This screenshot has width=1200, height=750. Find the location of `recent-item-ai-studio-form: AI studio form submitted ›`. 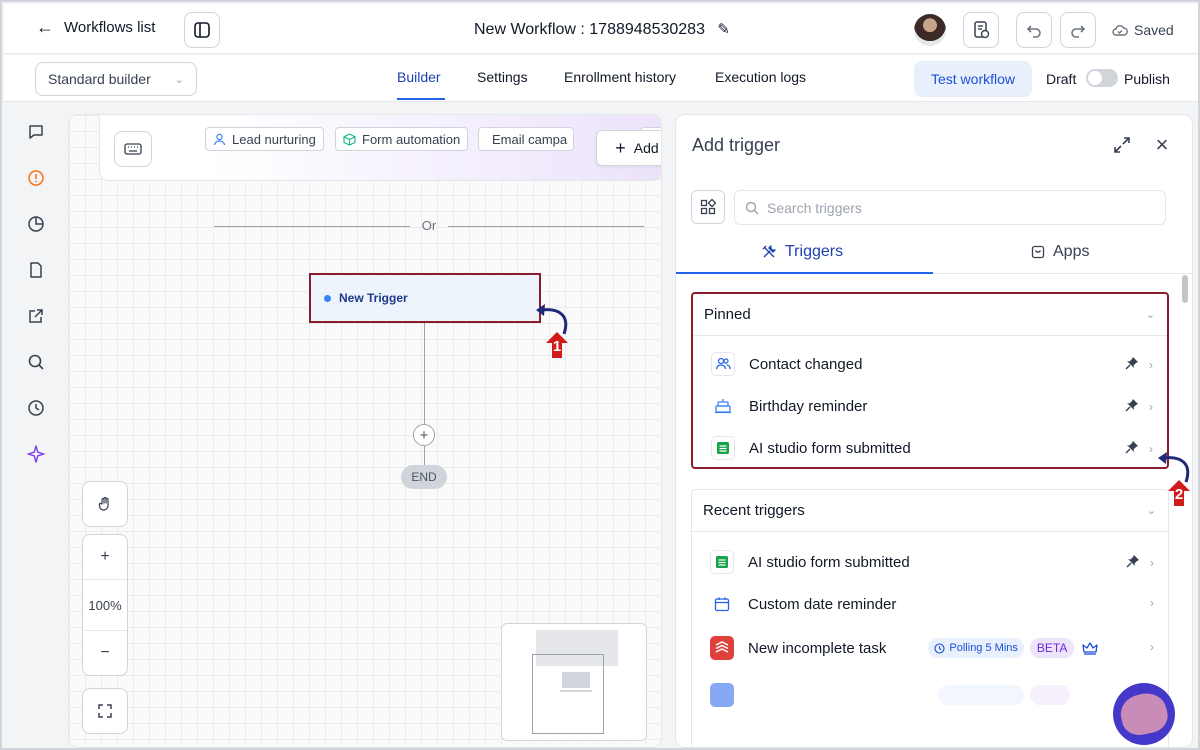

recent-item-ai-studio-form: AI studio form submitted › is located at coordinates (930, 562).